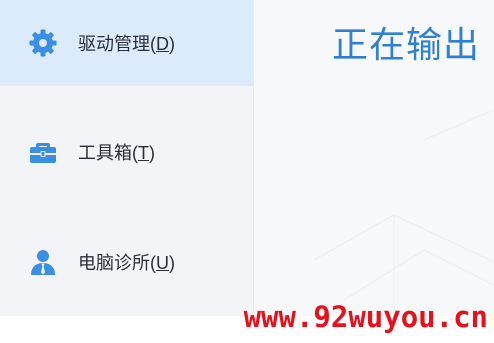 The width and height of the screenshot is (494, 343). What do you see at coordinates (43, 152) in the screenshot?
I see `toolbox-icon` at bounding box center [43, 152].